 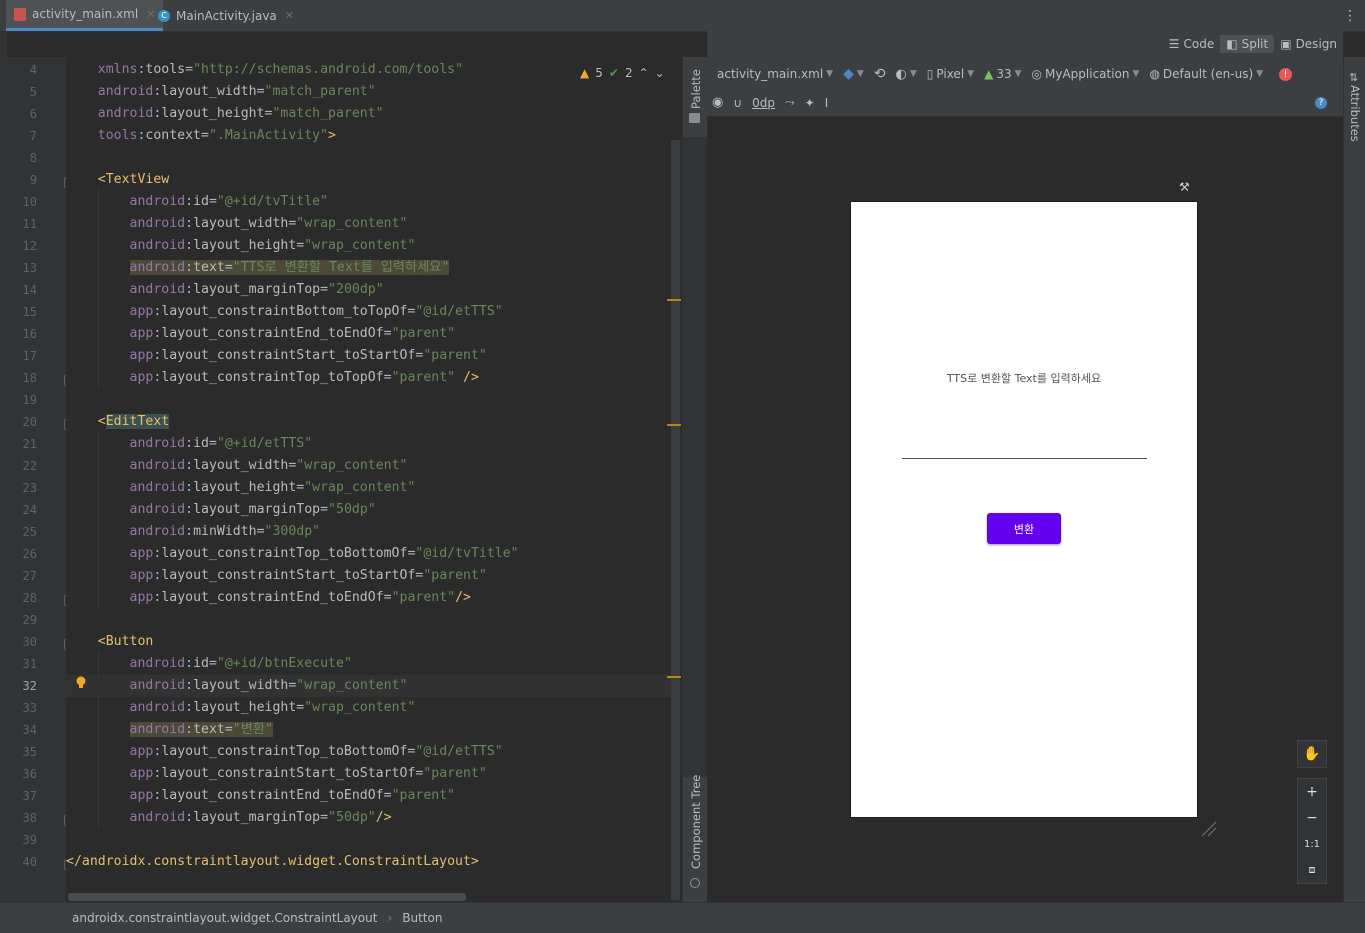 I want to click on preview-edit-text, so click(x=1024, y=458).